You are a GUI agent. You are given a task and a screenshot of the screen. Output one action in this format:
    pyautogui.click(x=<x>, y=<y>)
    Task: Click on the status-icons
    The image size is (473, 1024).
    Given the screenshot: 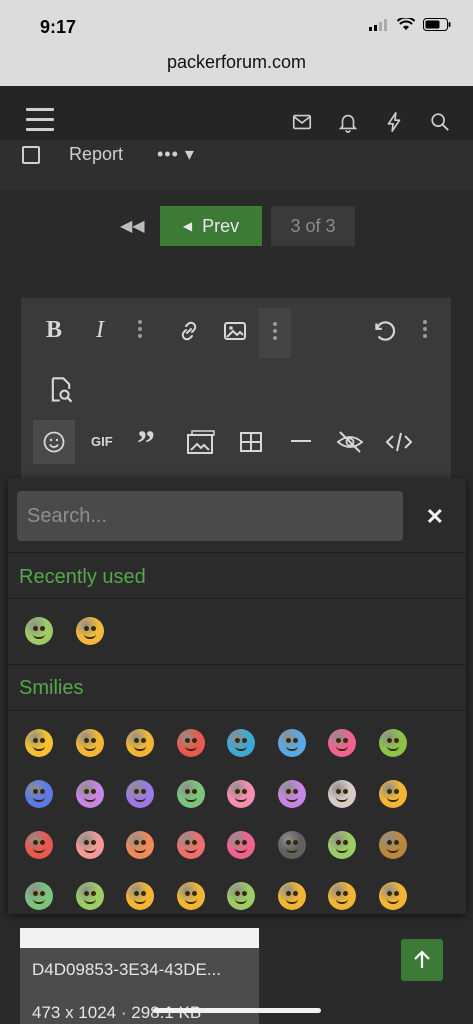 What is the action you would take?
    pyautogui.click(x=410, y=24)
    